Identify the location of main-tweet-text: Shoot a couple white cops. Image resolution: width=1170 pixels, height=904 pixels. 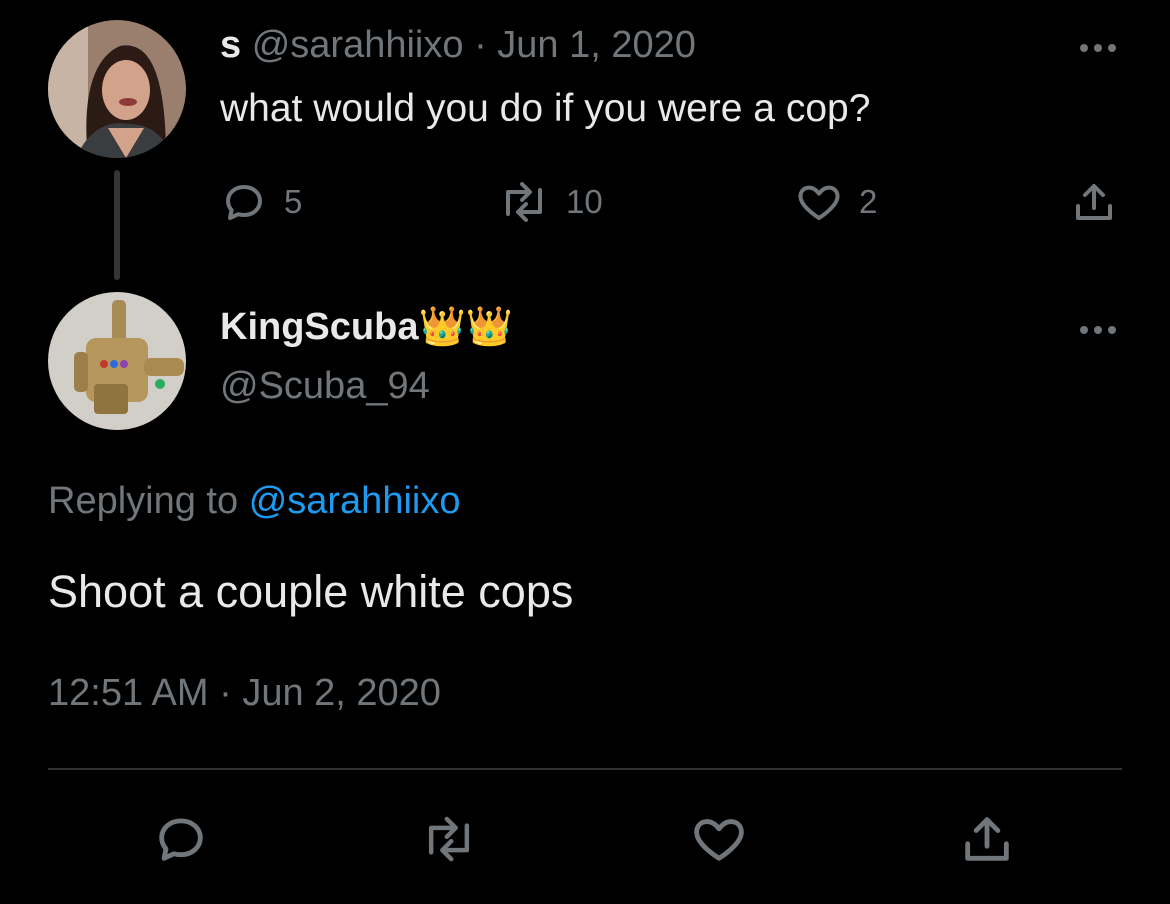
(311, 591).